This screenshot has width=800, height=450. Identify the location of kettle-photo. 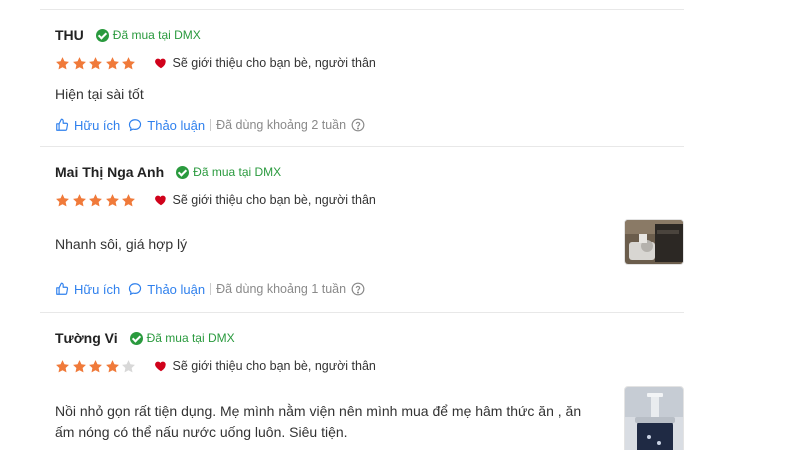
(654, 242).